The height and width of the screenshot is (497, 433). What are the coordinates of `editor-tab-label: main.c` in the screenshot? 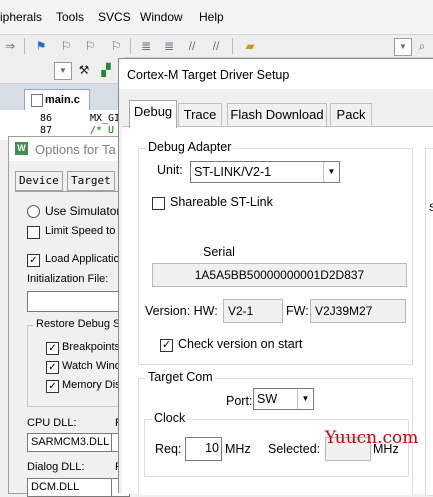 It's located at (62, 100).